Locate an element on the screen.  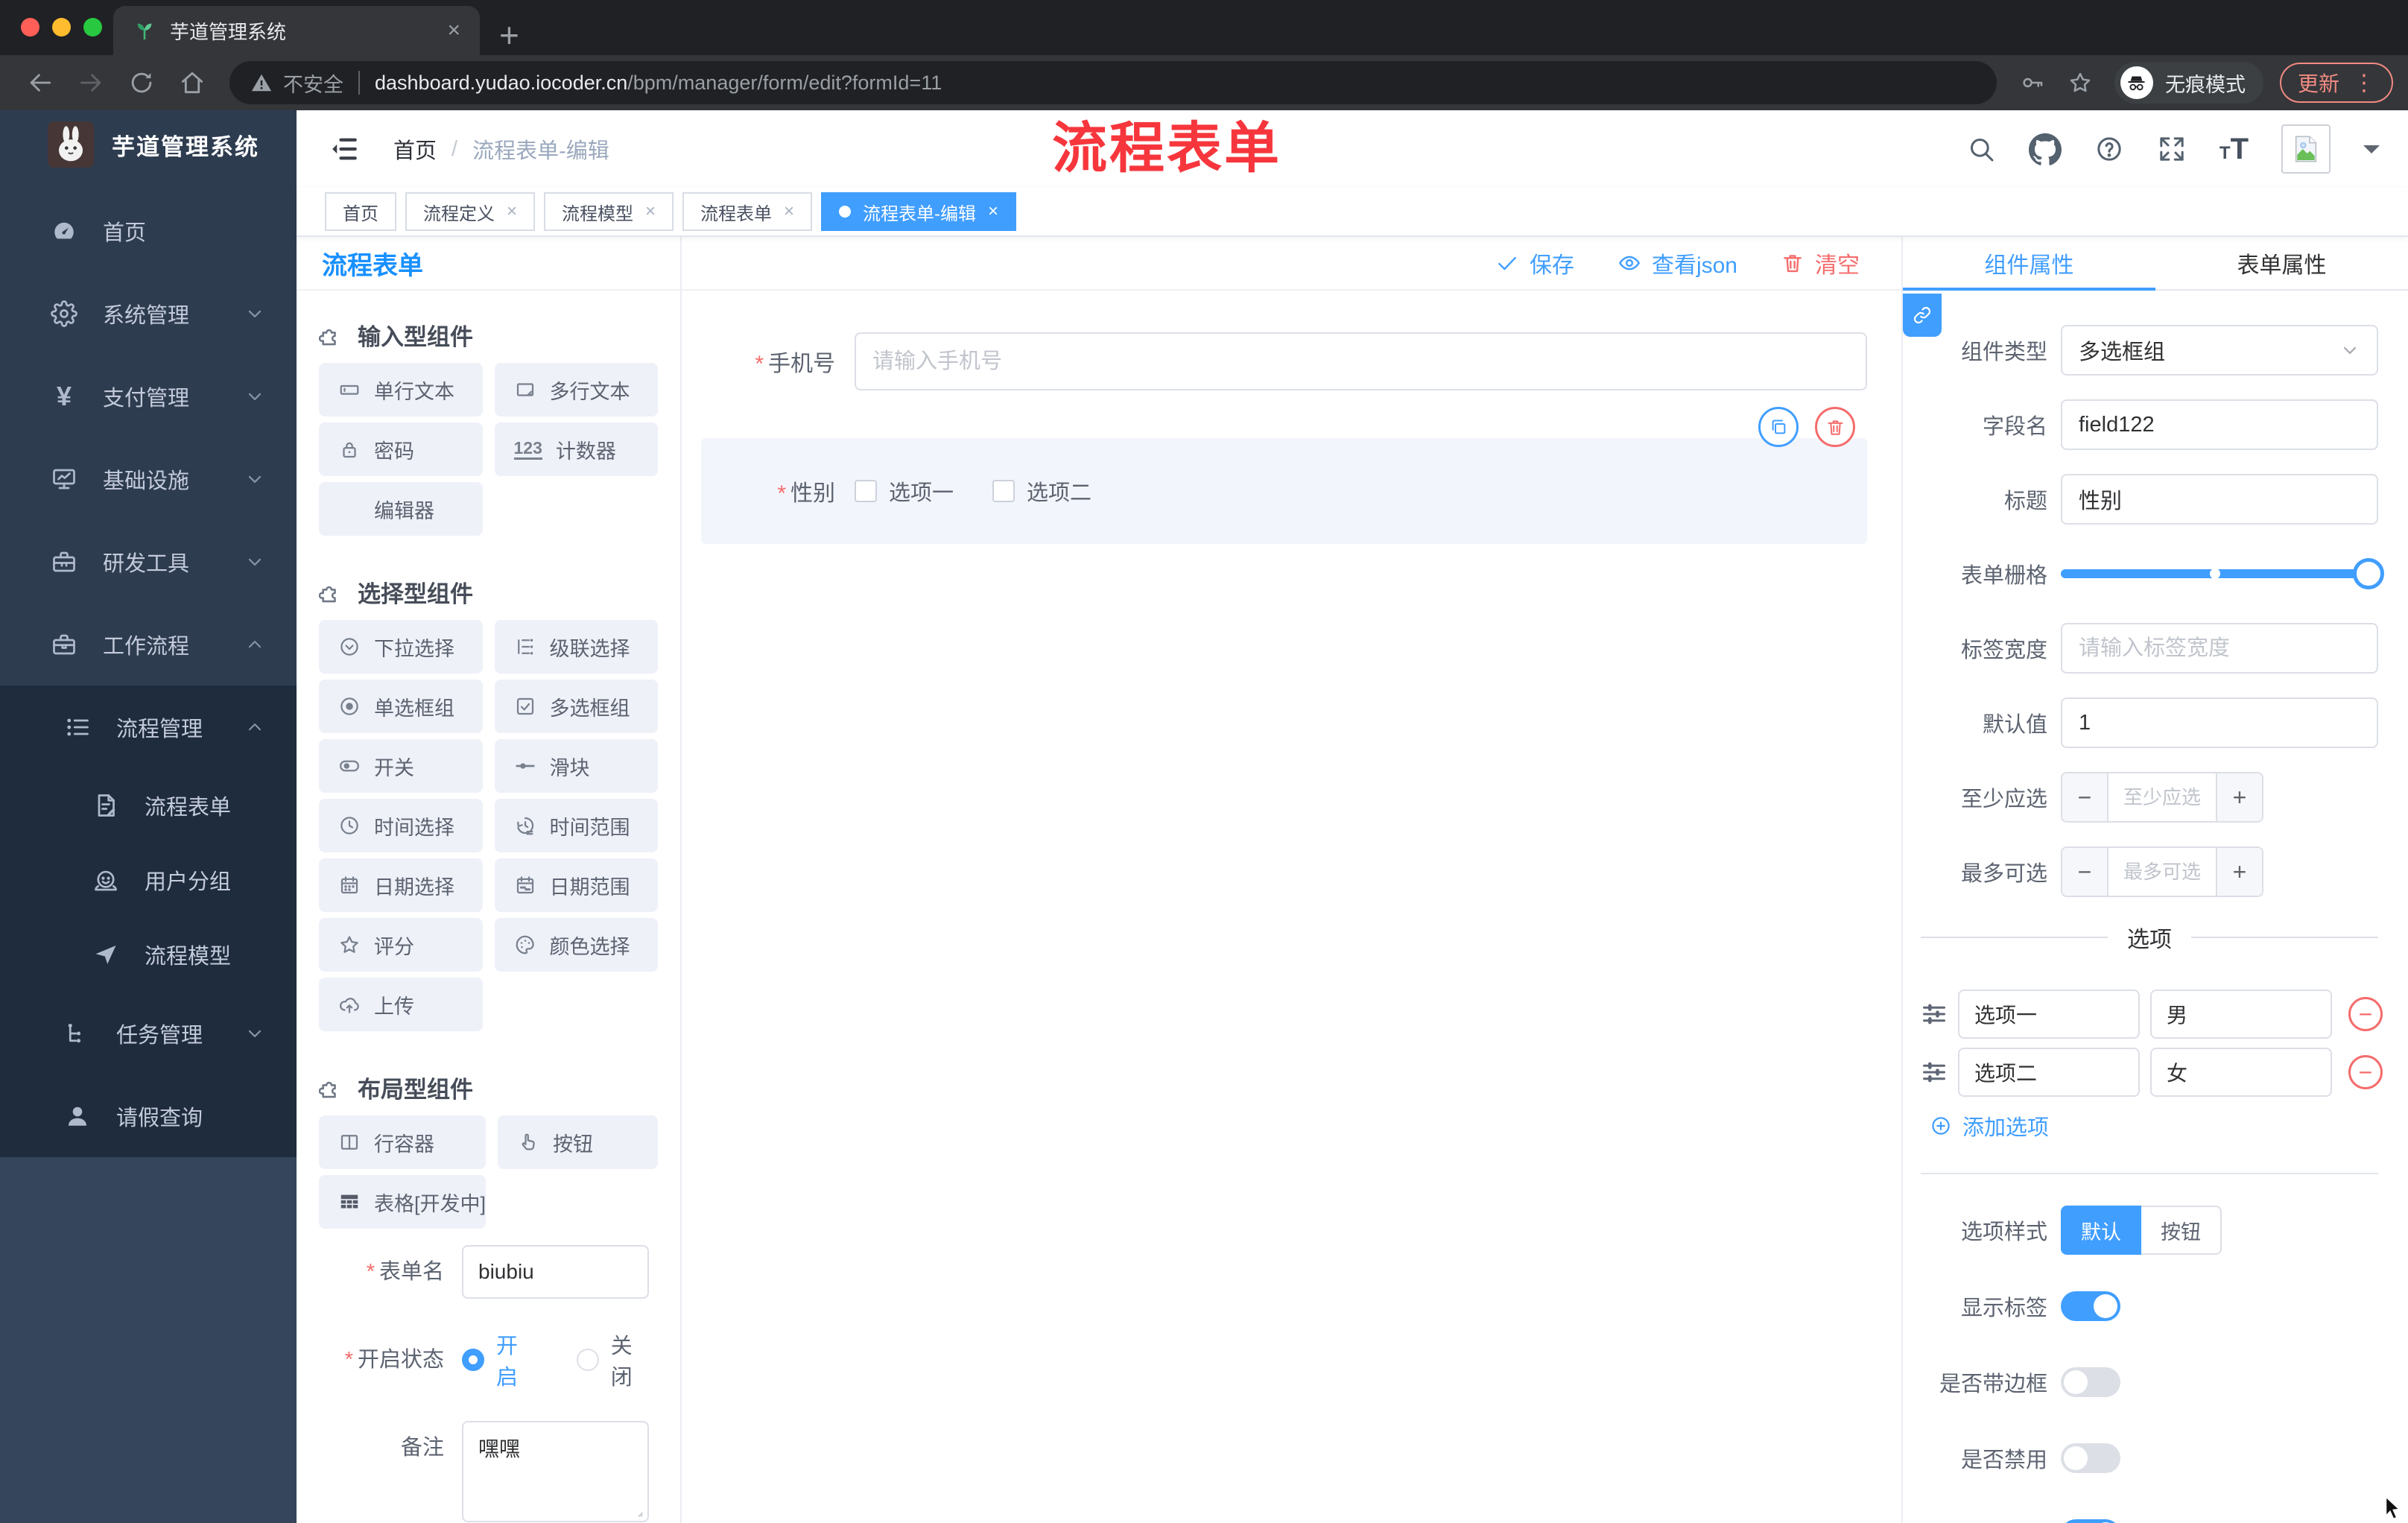
search-icon is located at coordinates (1981, 149).